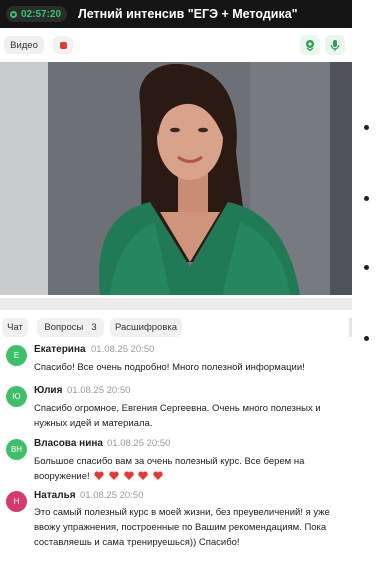 The image size is (382, 566). I want to click on chat-tabs: Чат Вопросы 3 Расшифровка, so click(176, 328).